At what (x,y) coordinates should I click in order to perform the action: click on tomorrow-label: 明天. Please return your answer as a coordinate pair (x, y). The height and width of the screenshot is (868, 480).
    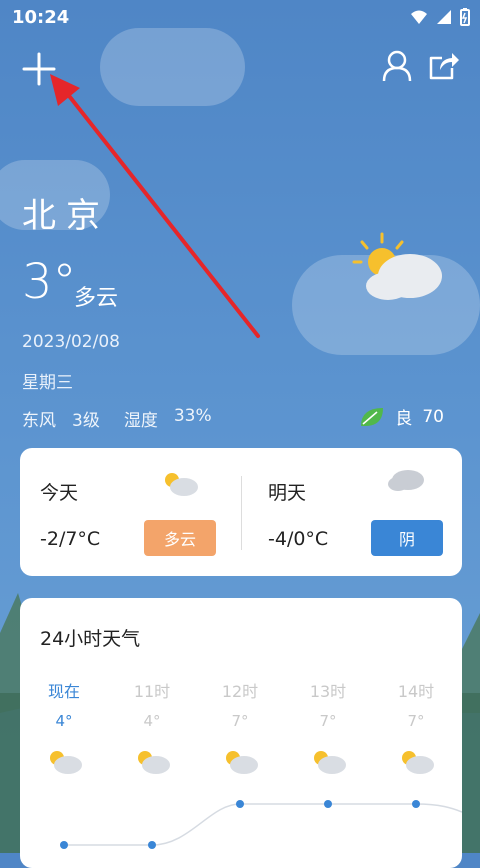
    Looking at the image, I should click on (287, 493).